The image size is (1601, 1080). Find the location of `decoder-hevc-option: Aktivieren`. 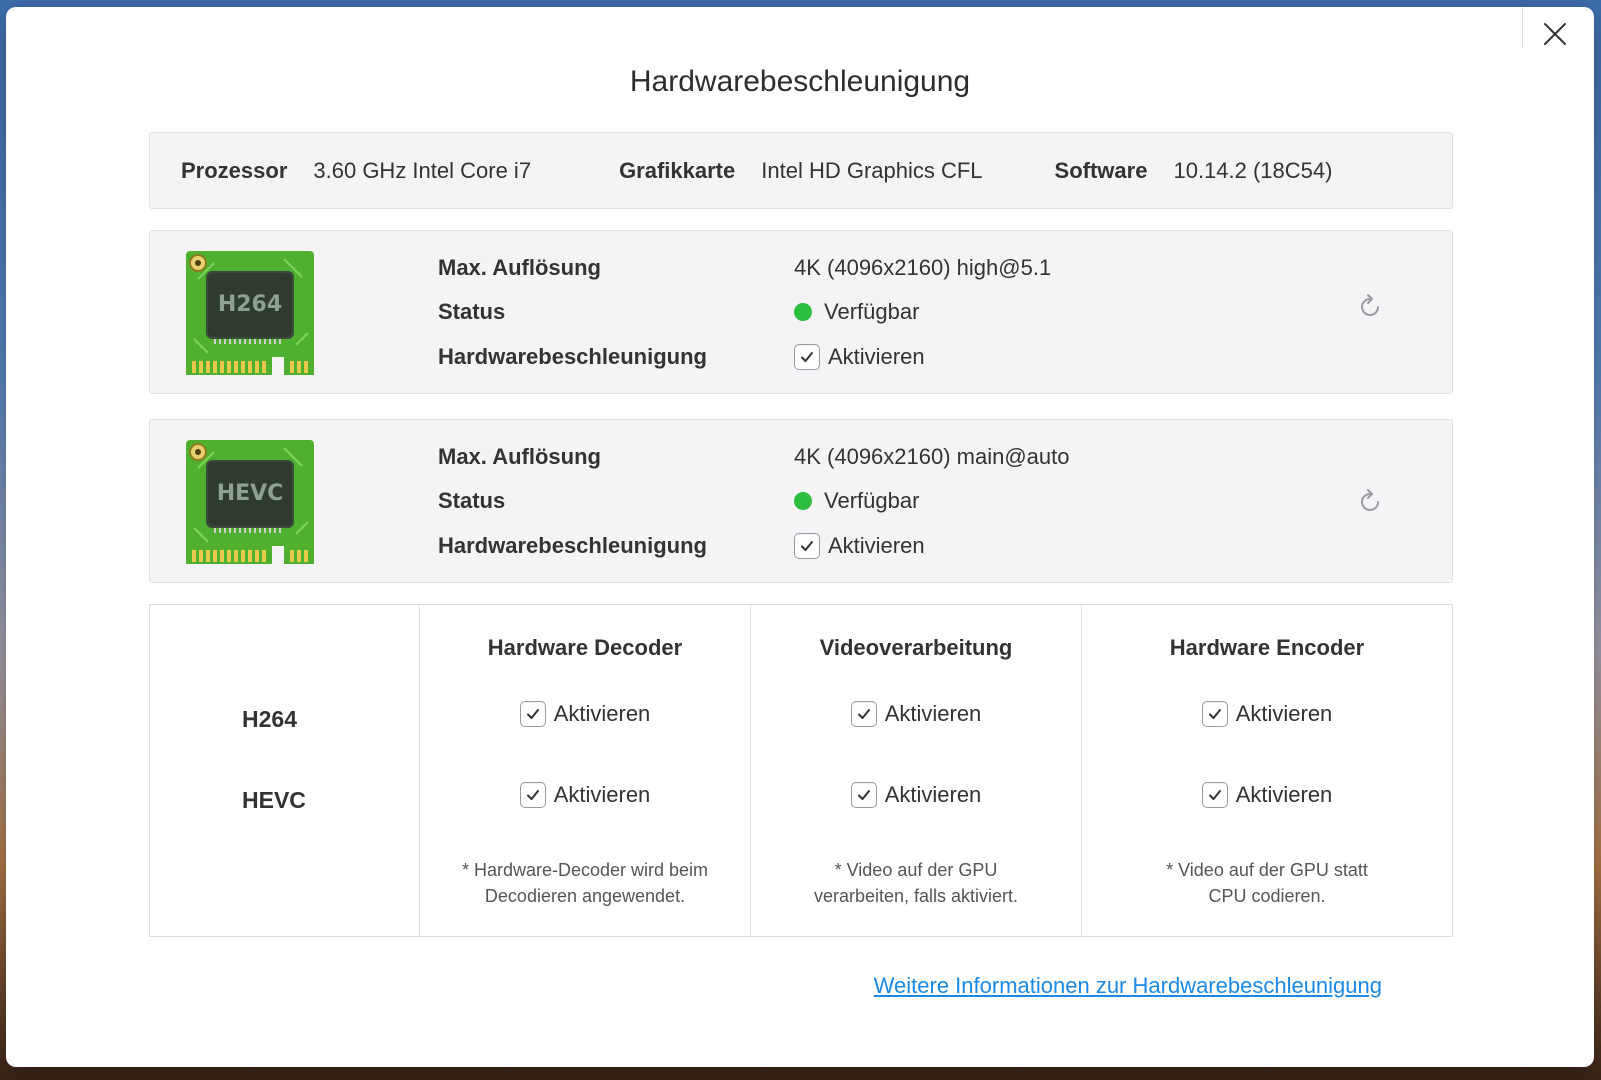

decoder-hevc-option: Aktivieren is located at coordinates (585, 795).